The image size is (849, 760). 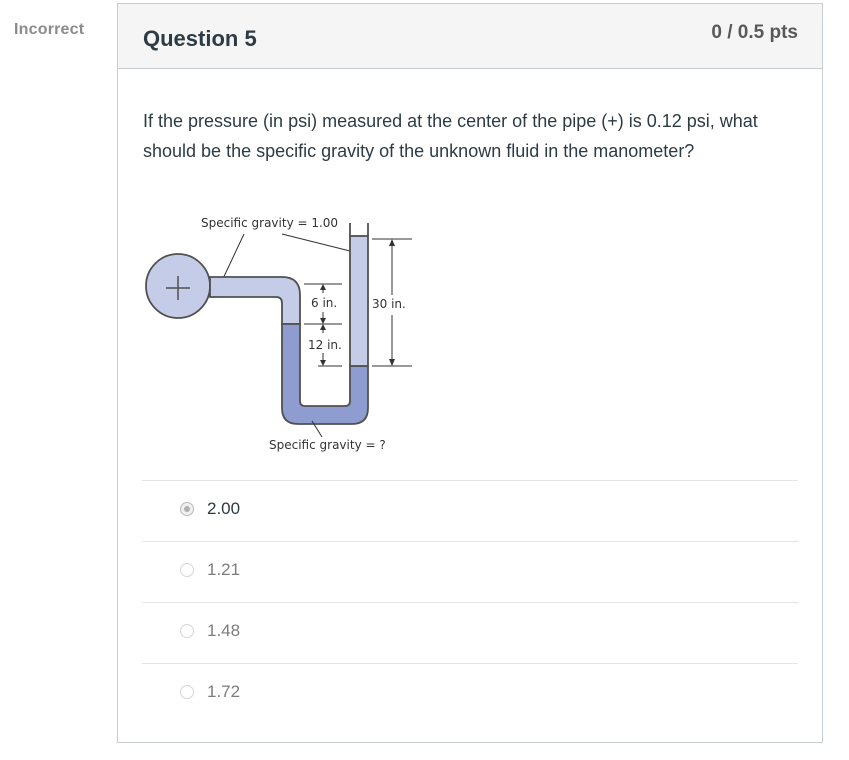 I want to click on specific-gravity-bottom-label: Specific gravity = ?, so click(x=327, y=445).